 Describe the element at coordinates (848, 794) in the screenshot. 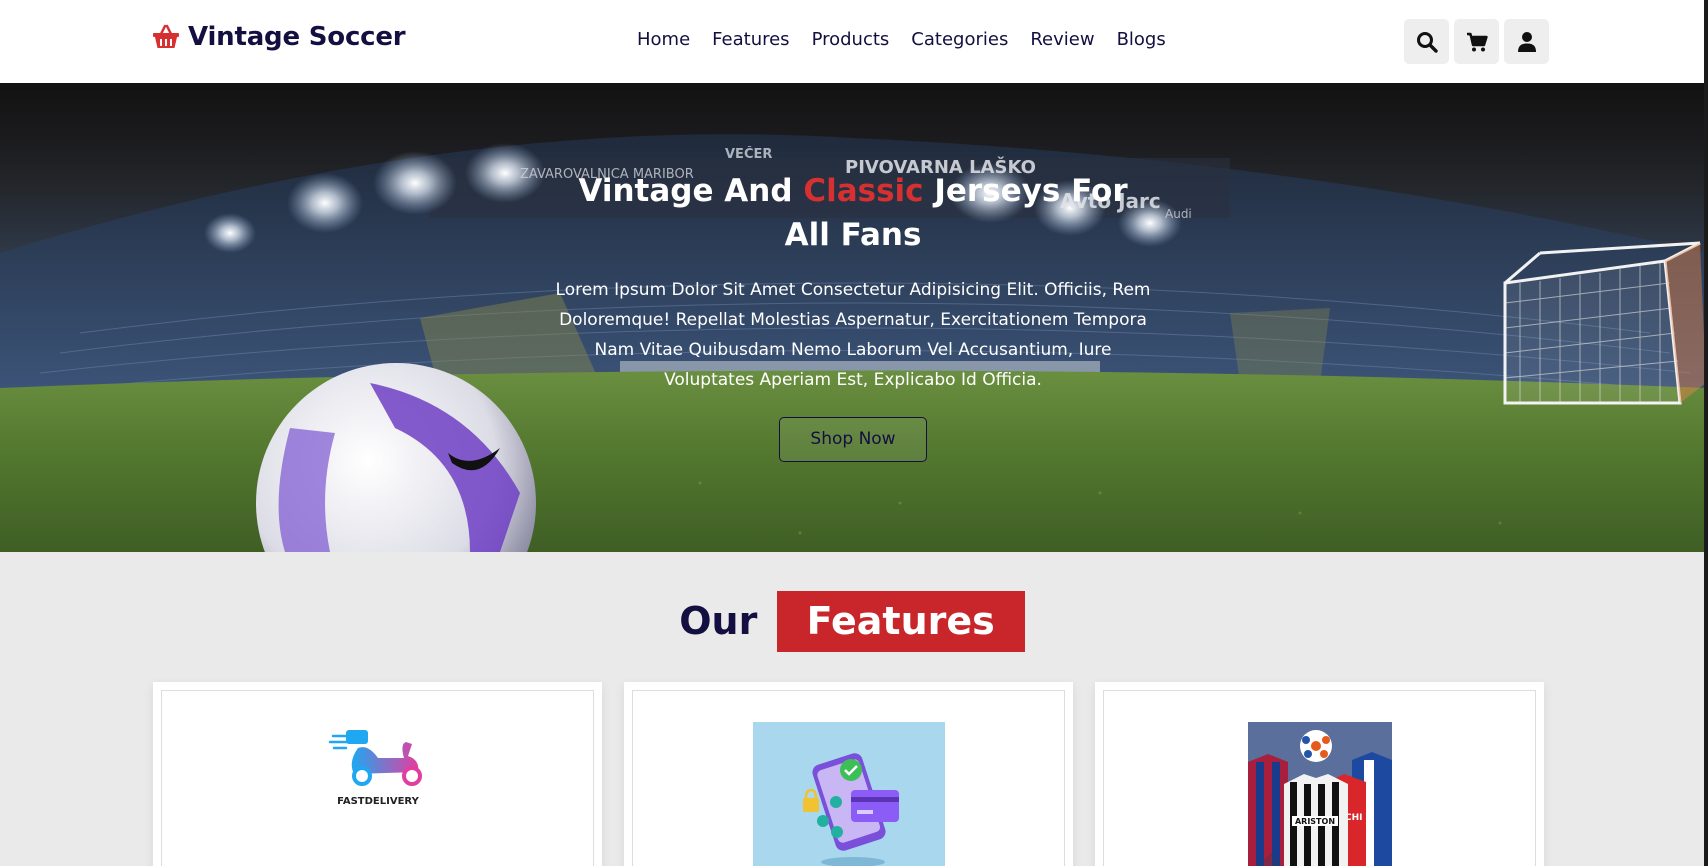

I see `secure-payment-image` at that location.